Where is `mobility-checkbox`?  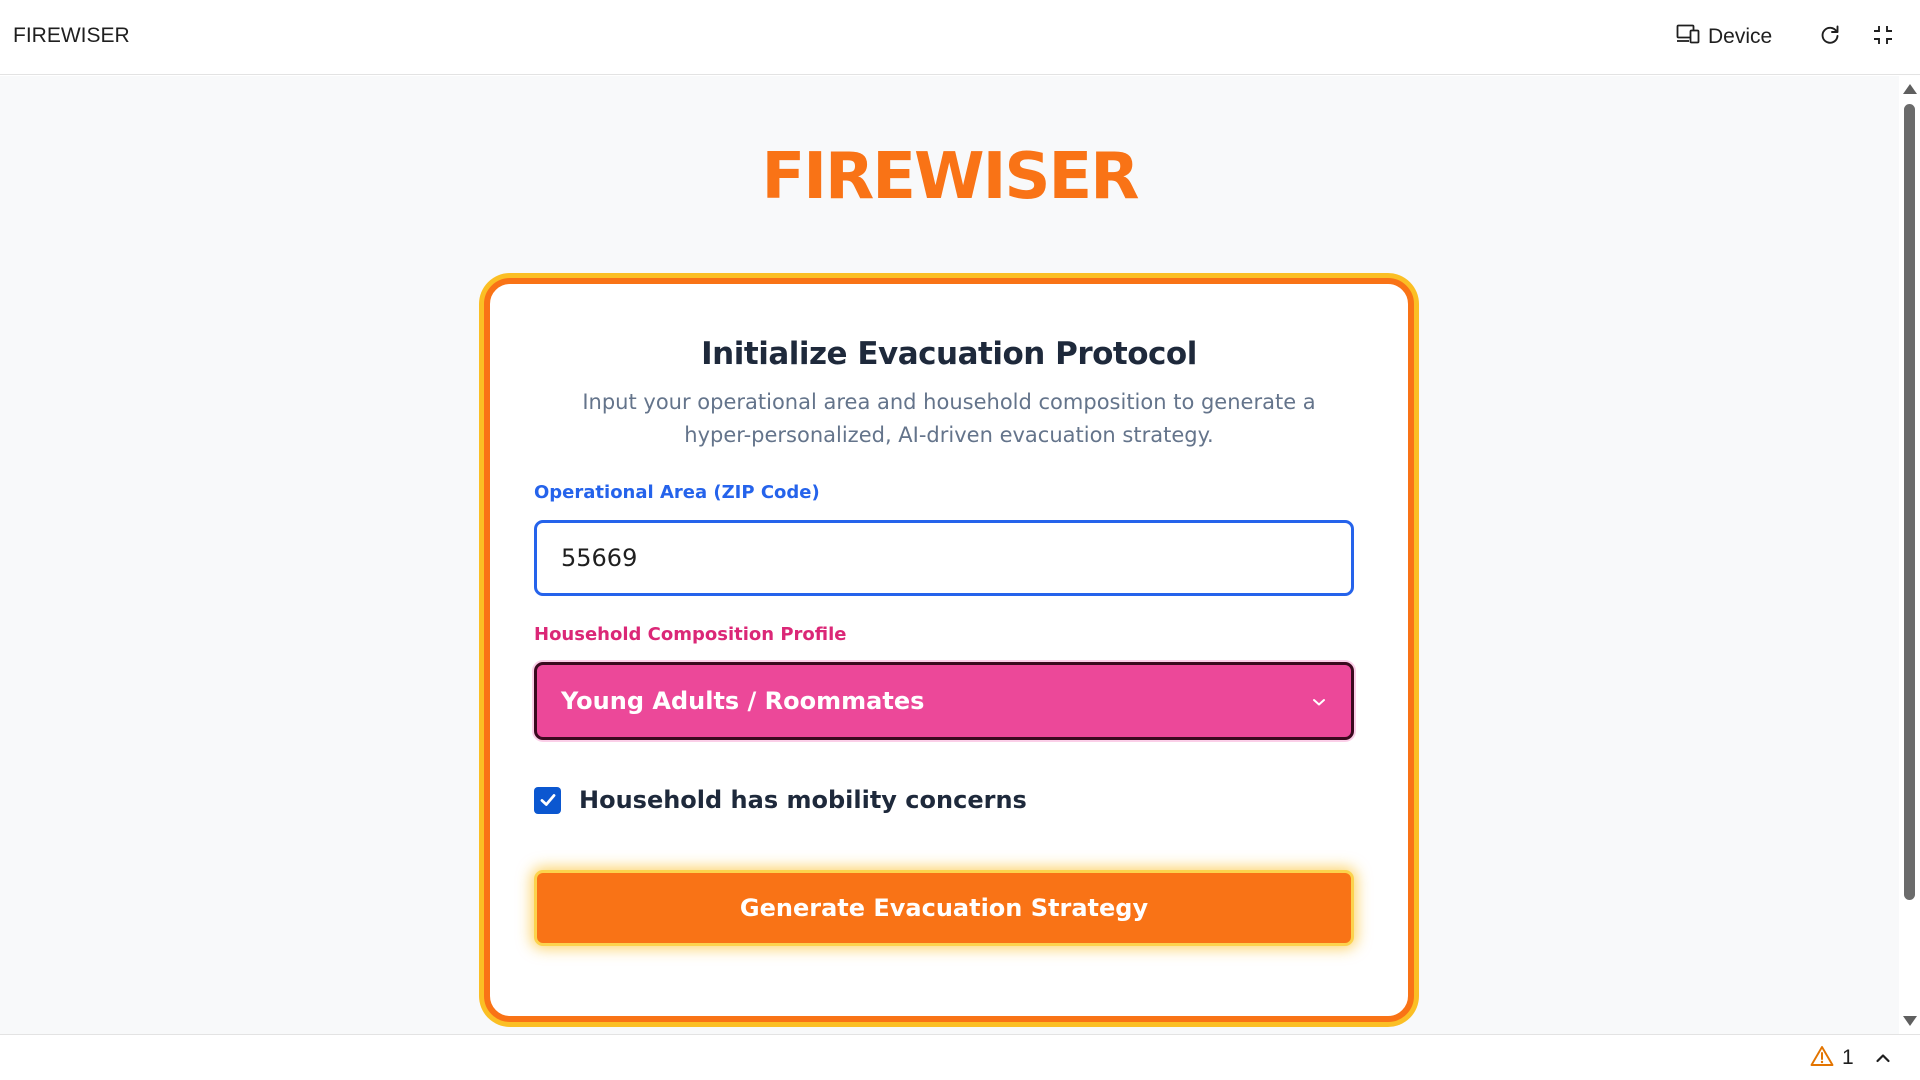
mobility-checkbox is located at coordinates (547, 800).